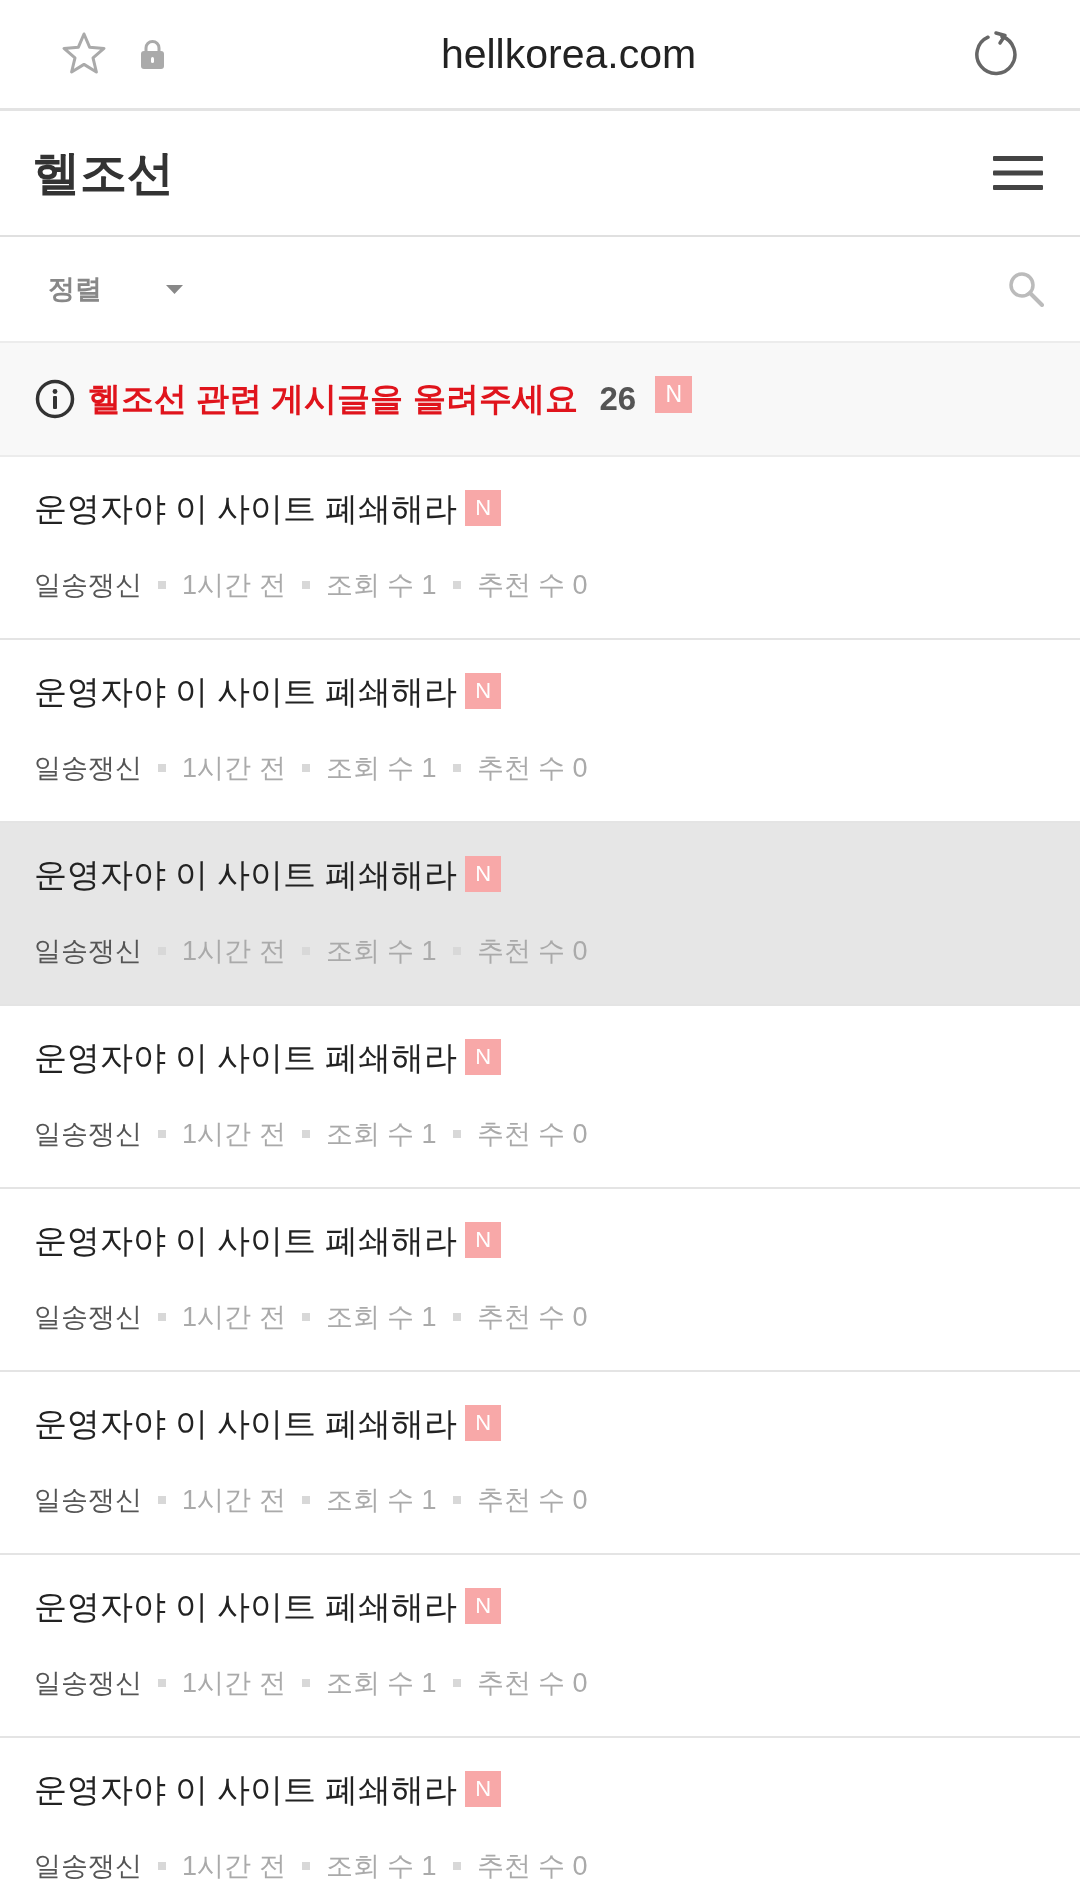 The height and width of the screenshot is (1893, 1080). What do you see at coordinates (618, 399) in the screenshot?
I see `comment-count: 26` at bounding box center [618, 399].